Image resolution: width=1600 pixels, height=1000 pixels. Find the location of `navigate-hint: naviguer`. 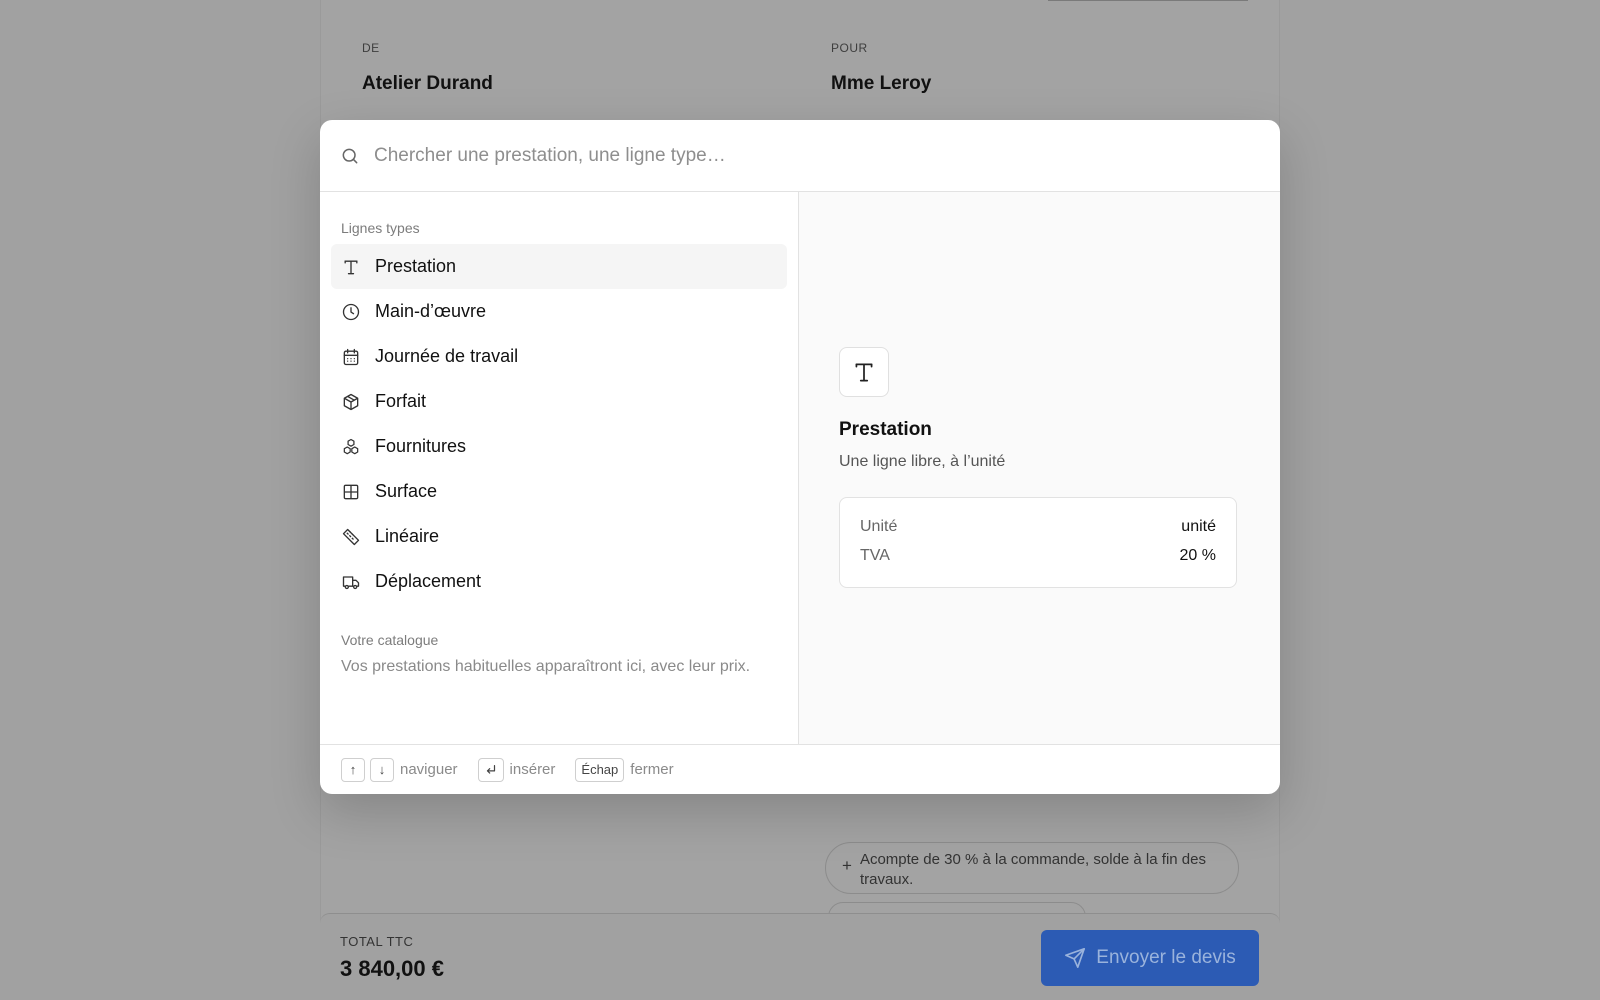

navigate-hint: naviguer is located at coordinates (429, 769).